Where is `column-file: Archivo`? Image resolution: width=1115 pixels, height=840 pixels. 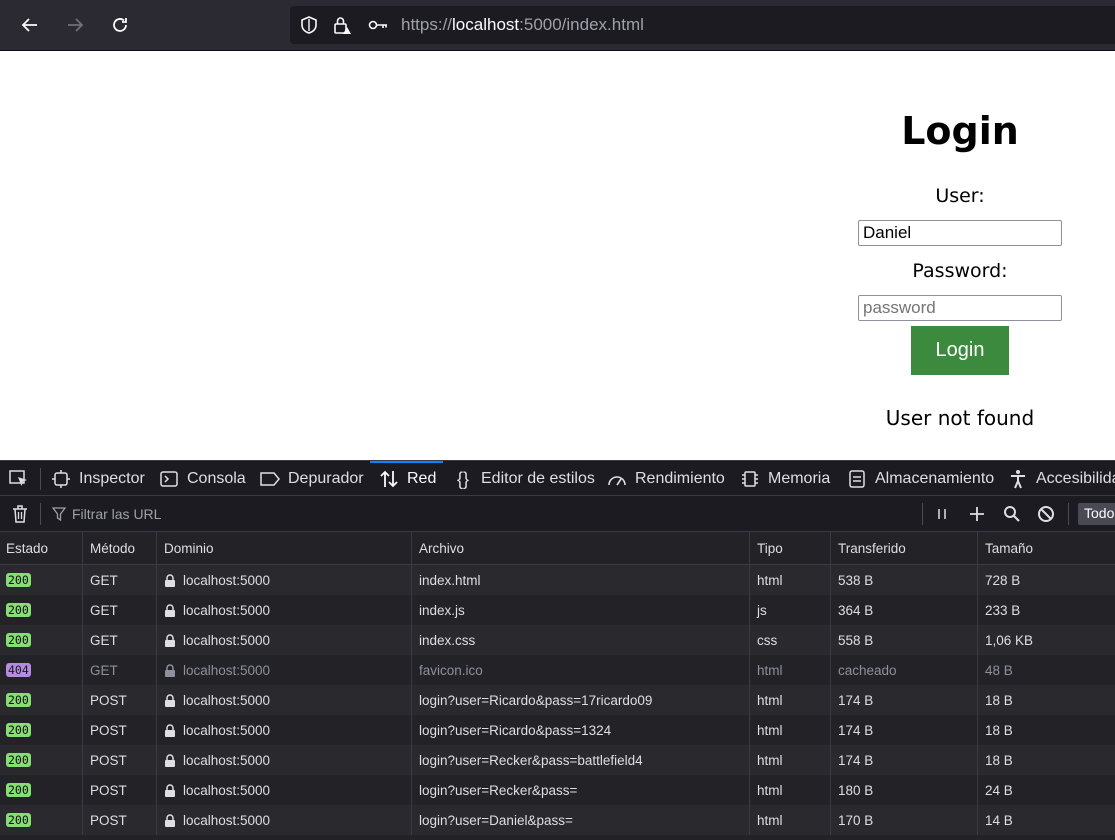 column-file: Archivo is located at coordinates (580, 548).